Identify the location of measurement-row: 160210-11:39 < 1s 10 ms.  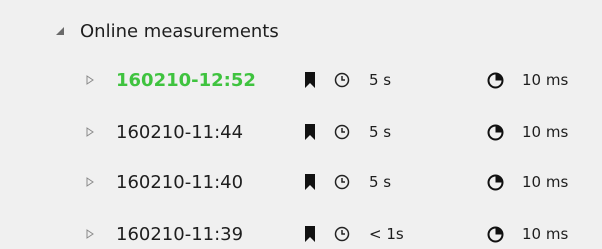
(301, 230).